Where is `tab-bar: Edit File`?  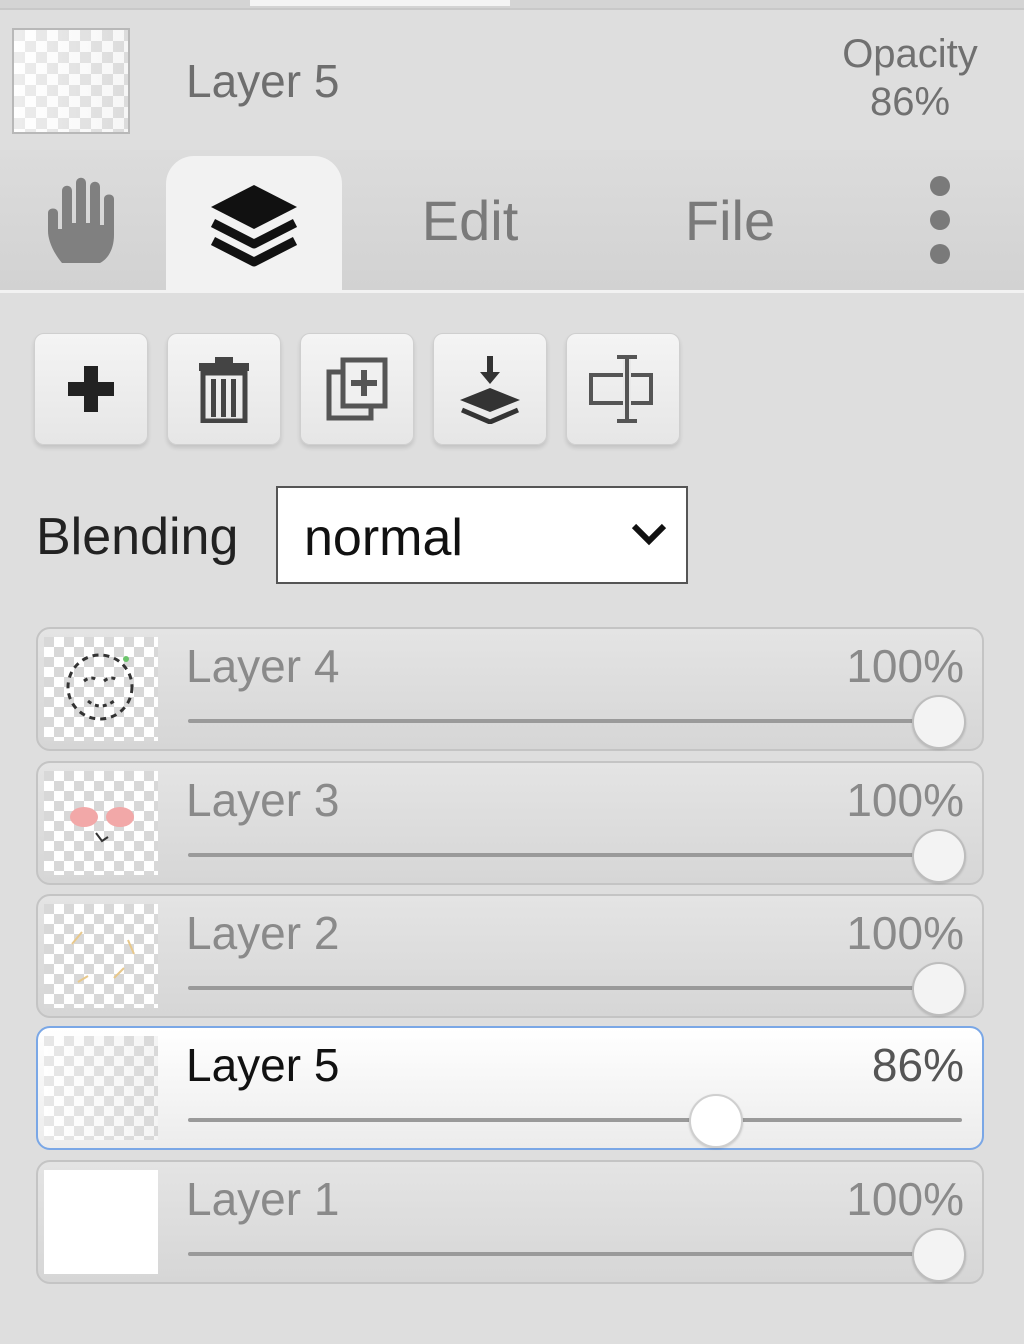
tab-bar: Edit File is located at coordinates (512, 221).